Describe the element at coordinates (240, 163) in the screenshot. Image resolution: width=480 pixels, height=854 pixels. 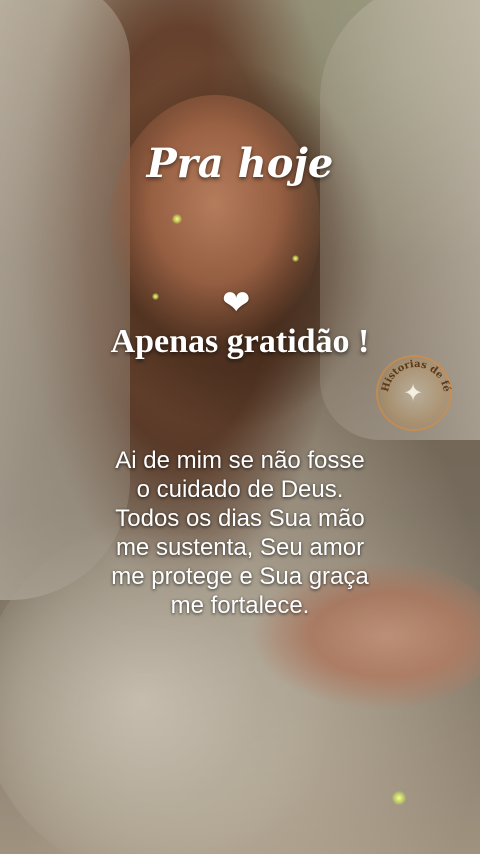
I see `title-text: Pra hoje` at that location.